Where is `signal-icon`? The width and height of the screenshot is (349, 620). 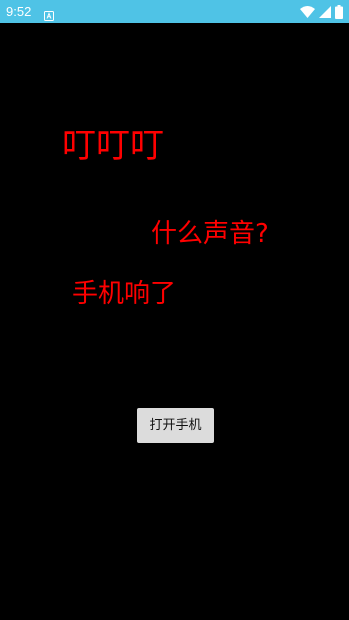 signal-icon is located at coordinates (325, 11).